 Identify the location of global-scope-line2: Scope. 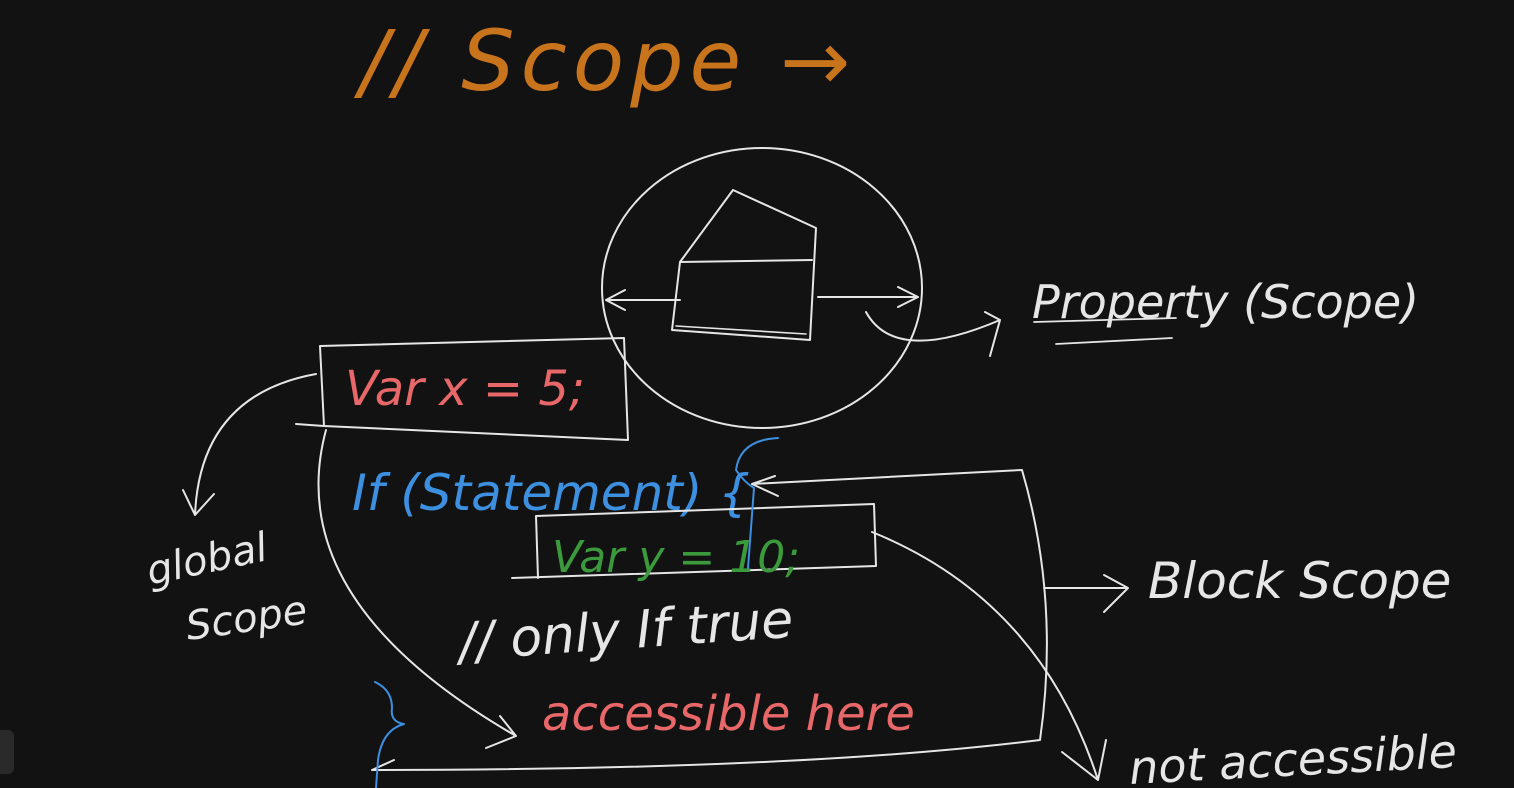
(246, 618).